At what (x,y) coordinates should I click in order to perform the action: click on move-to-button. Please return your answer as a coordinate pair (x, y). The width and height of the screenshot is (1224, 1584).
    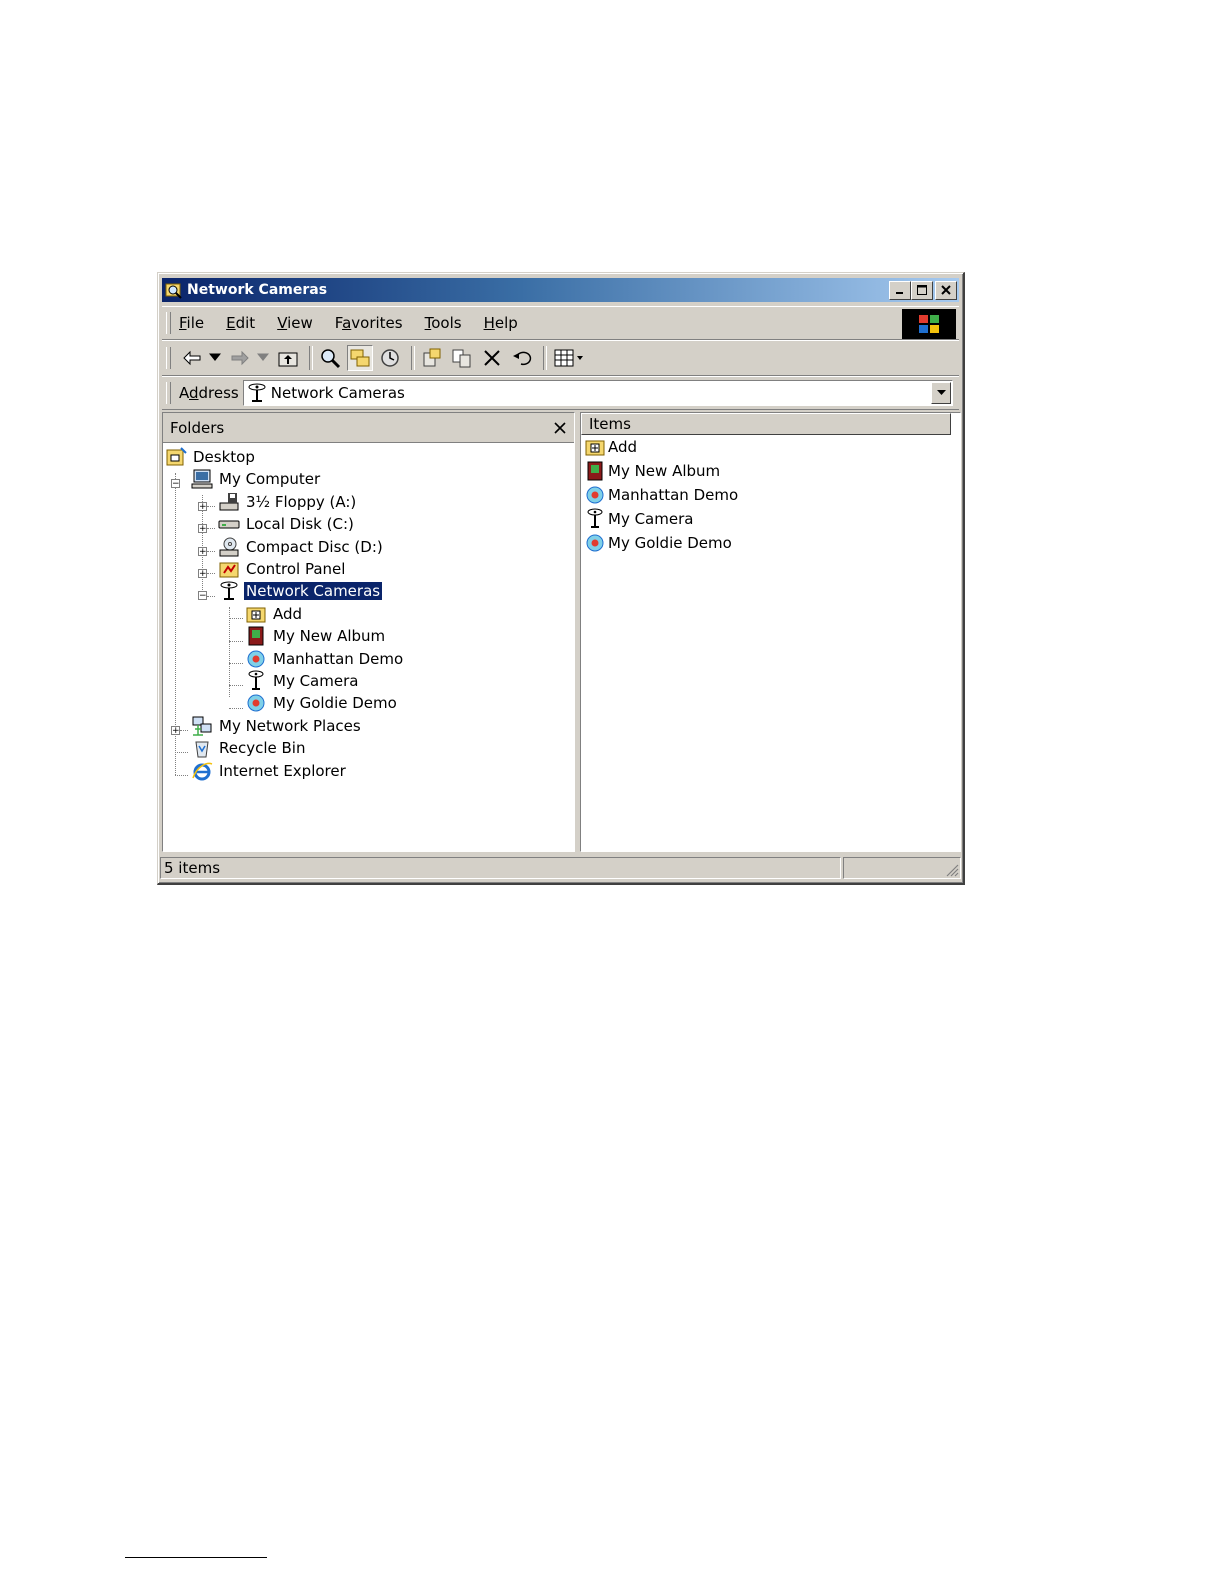
    Looking at the image, I should click on (432, 358).